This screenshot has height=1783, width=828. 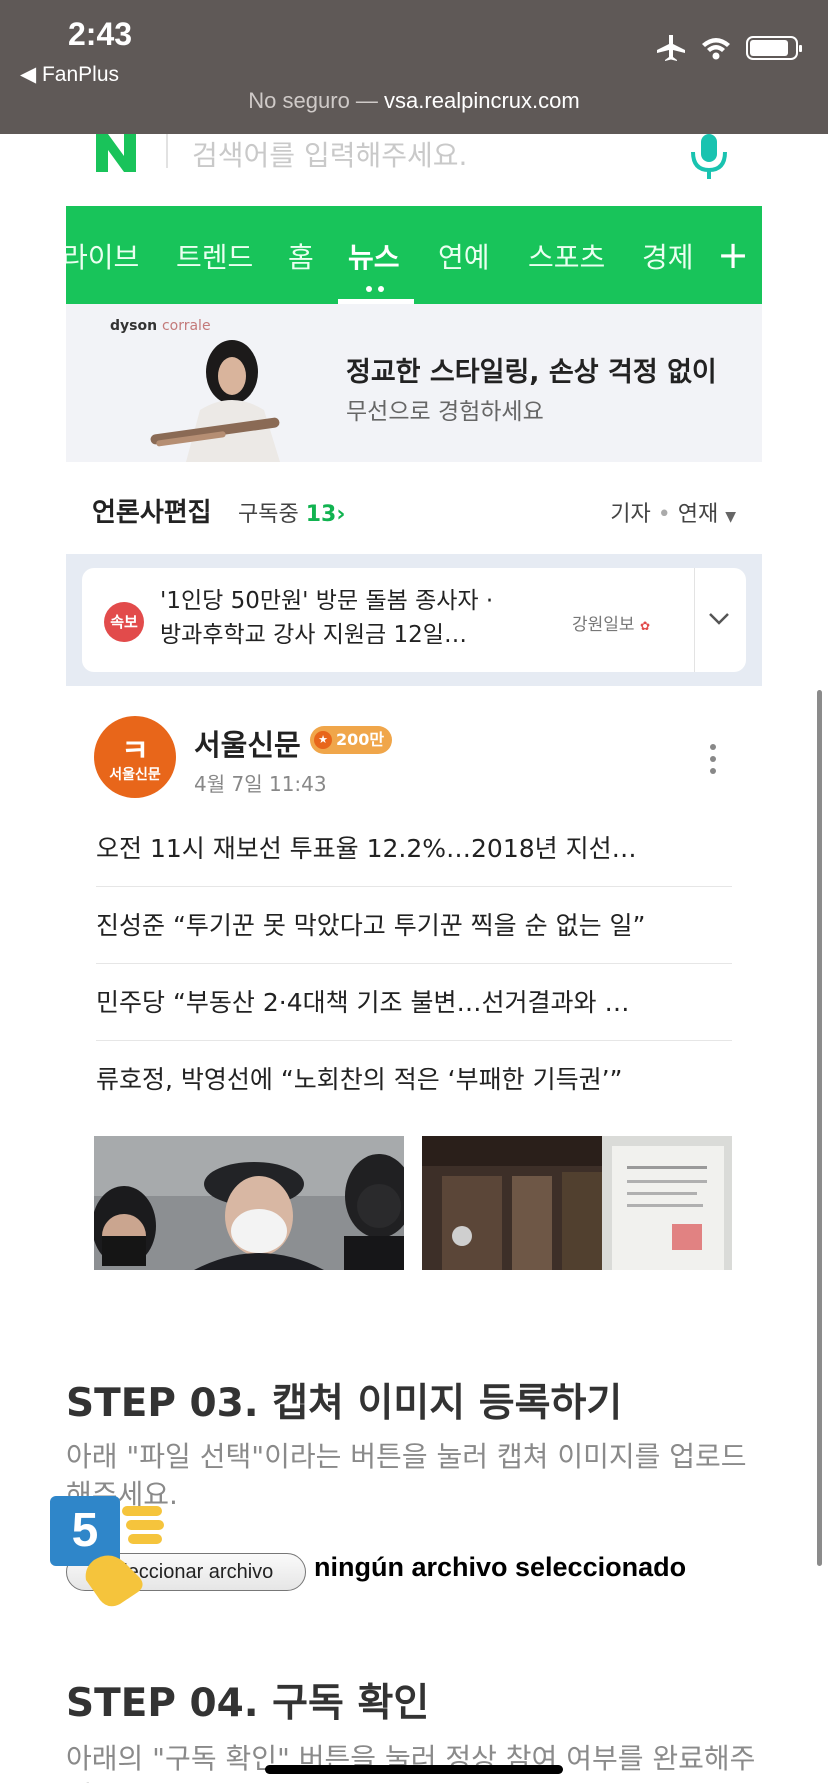 I want to click on search-input: 검색어를 입력해주세요., so click(x=329, y=154).